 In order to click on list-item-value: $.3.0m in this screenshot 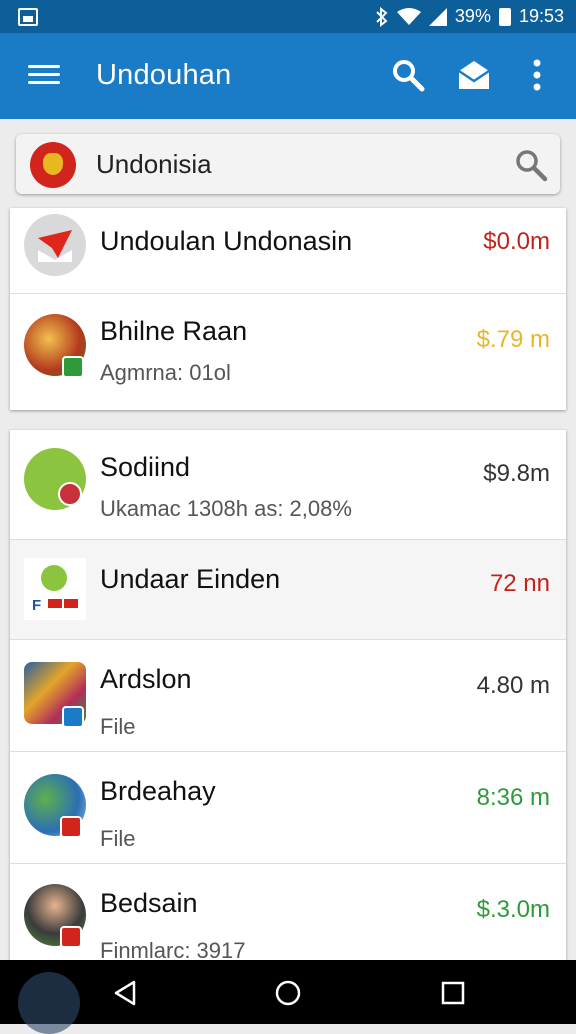, I will do `click(513, 909)`.